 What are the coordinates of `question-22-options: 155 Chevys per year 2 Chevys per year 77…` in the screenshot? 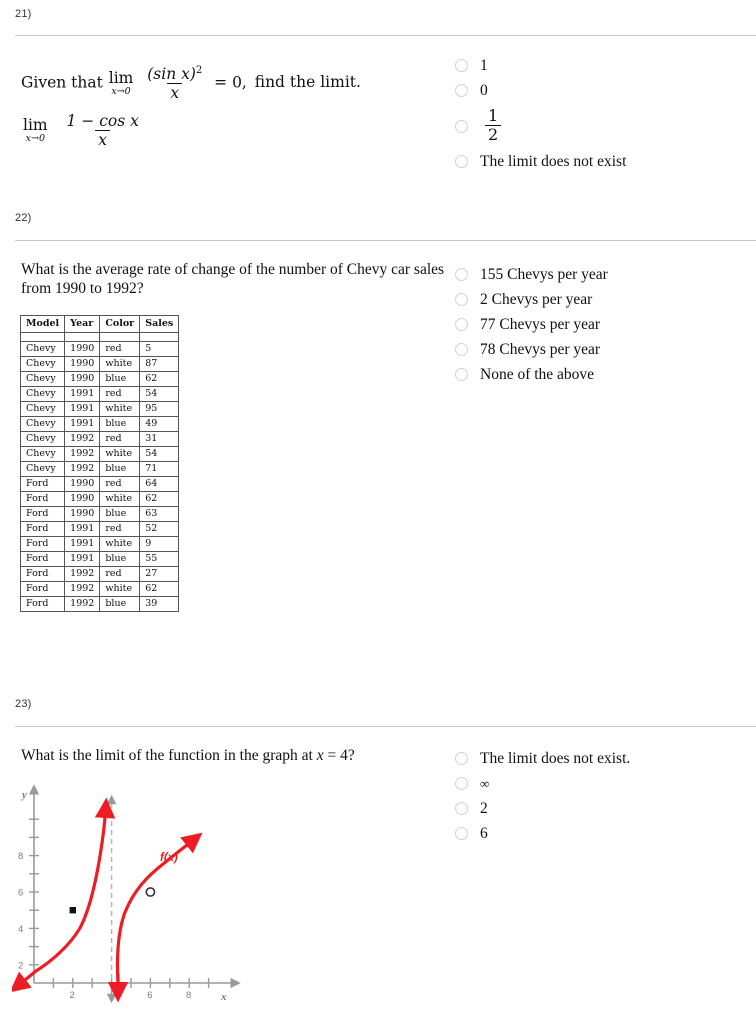 It's located at (600, 324).